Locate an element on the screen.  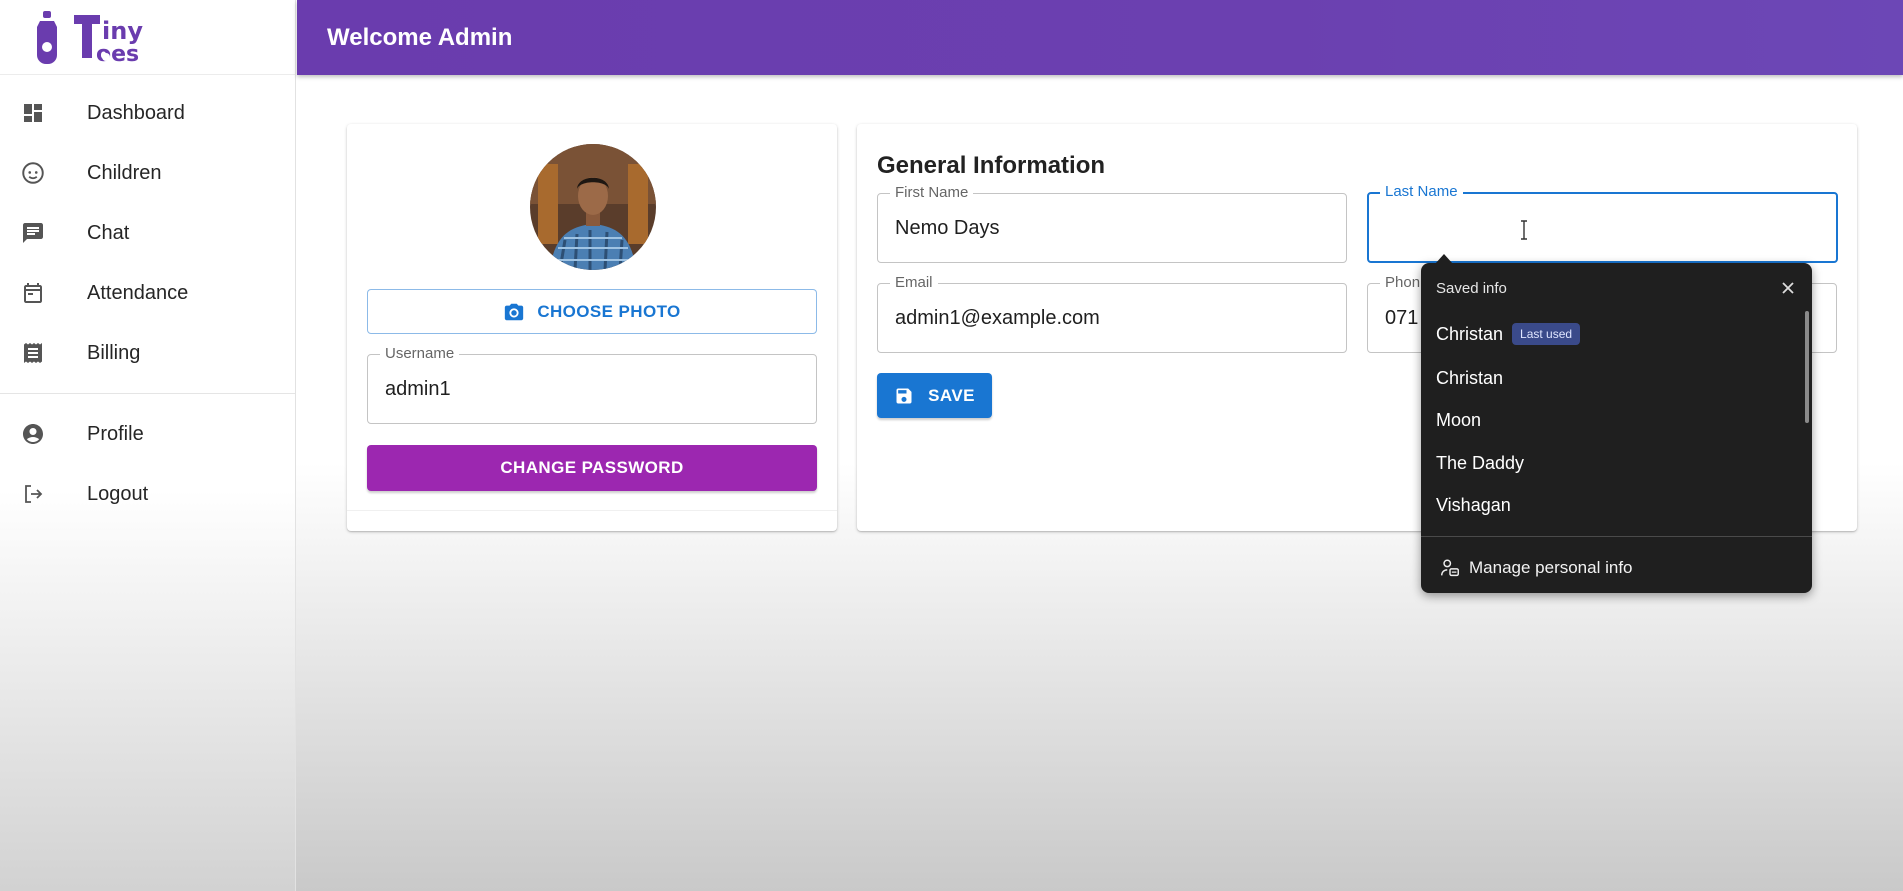
sidebar-item-logout: Logout is located at coordinates (147, 494).